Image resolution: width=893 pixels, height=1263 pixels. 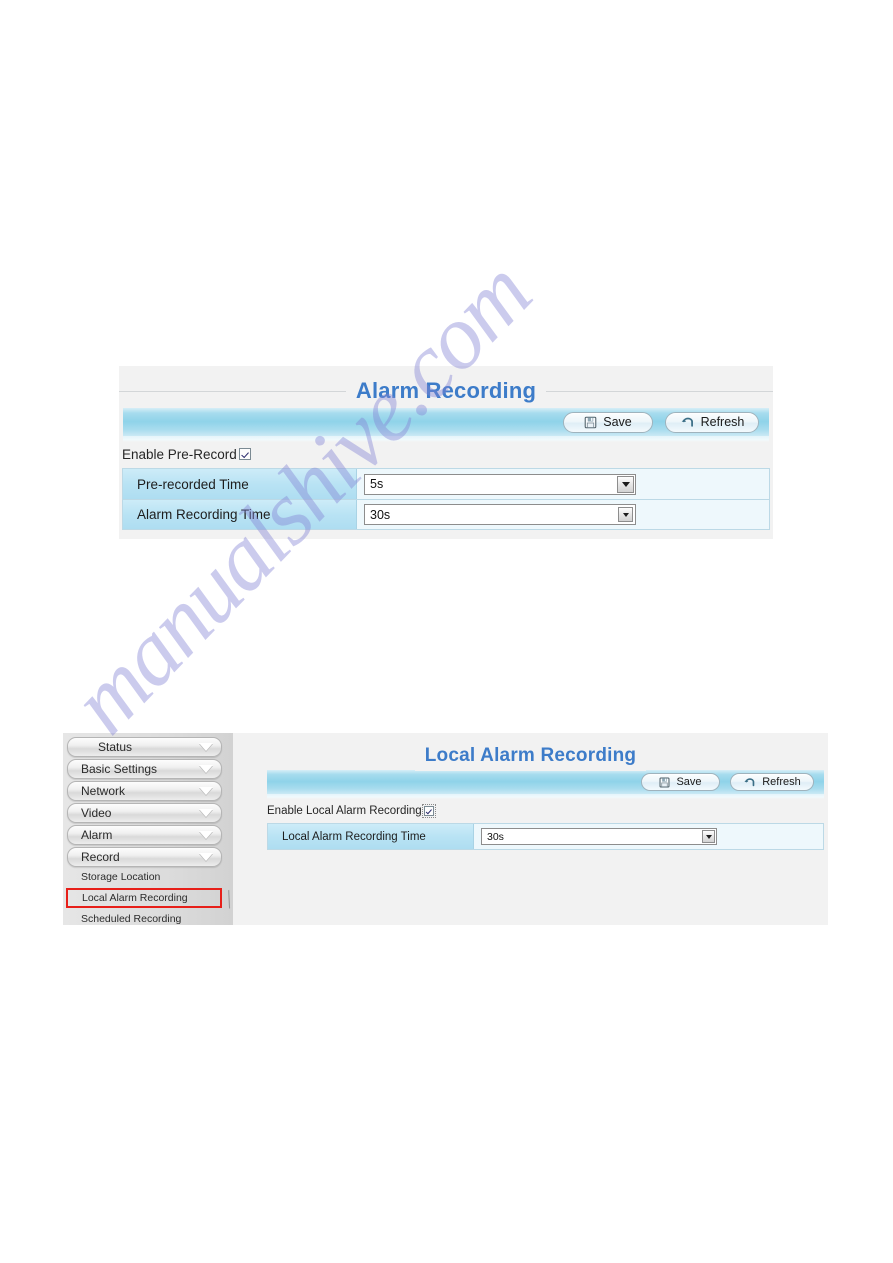 What do you see at coordinates (204, 514) in the screenshot?
I see `alarm-recording-time-label: Alarm Recording Time` at bounding box center [204, 514].